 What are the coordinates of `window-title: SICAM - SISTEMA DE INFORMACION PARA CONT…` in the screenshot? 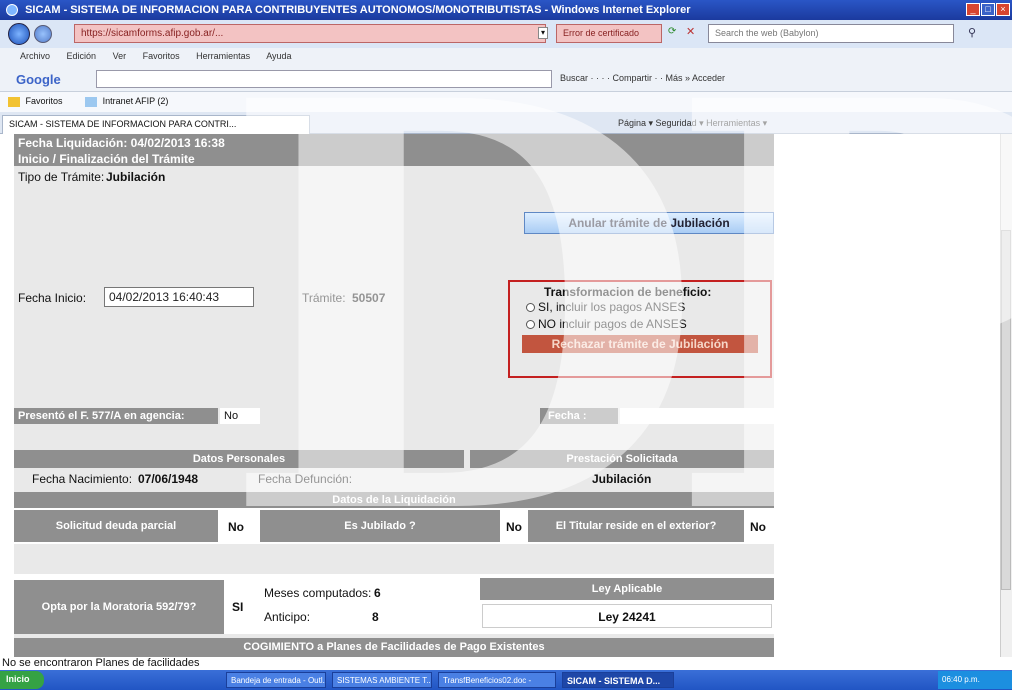 It's located at (358, 10).